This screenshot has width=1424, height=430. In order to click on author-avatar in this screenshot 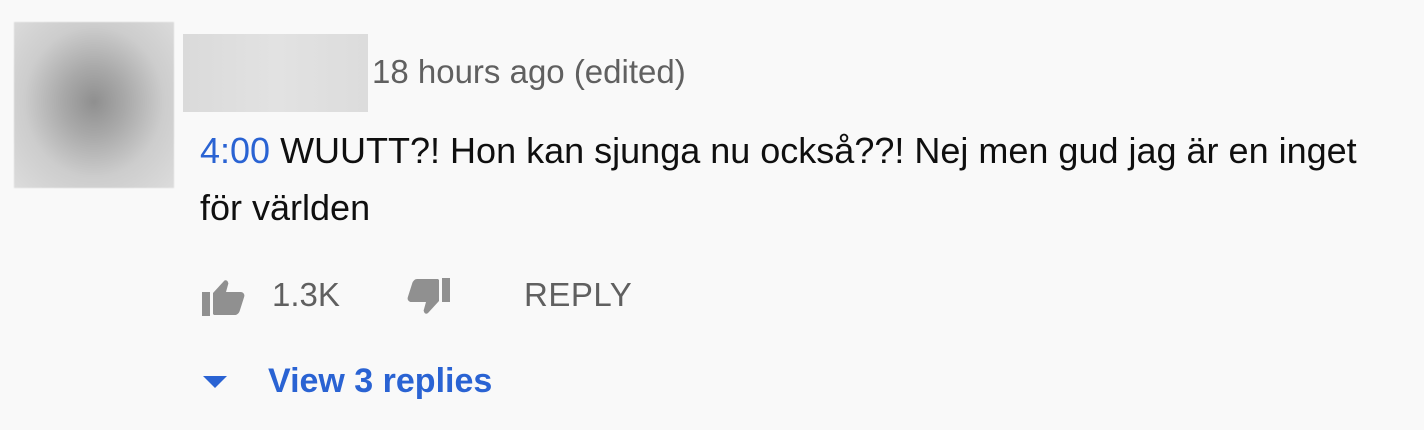, I will do `click(94, 105)`.